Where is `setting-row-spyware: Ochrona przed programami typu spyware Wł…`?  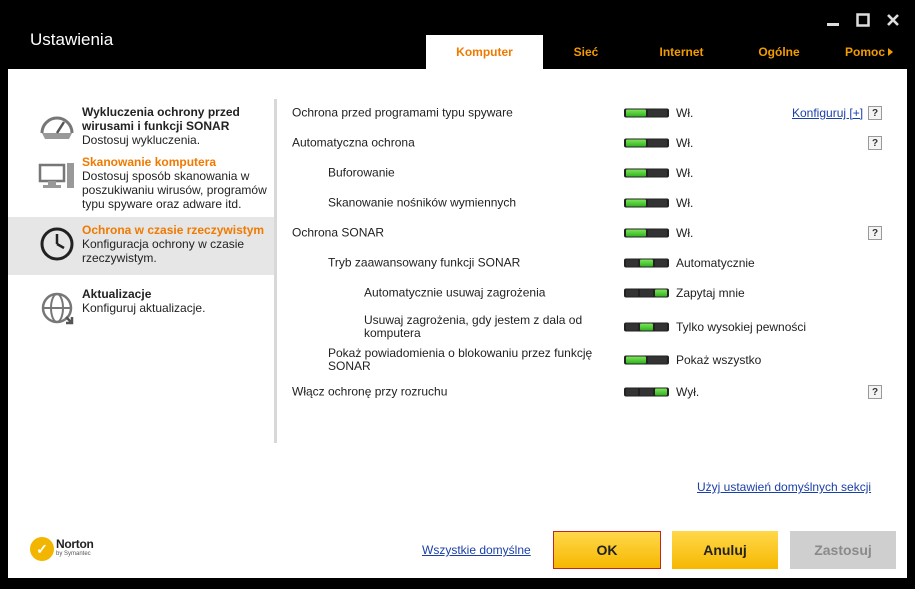
setting-row-spyware: Ochrona przed programami typu spyware Wł… is located at coordinates (592, 113).